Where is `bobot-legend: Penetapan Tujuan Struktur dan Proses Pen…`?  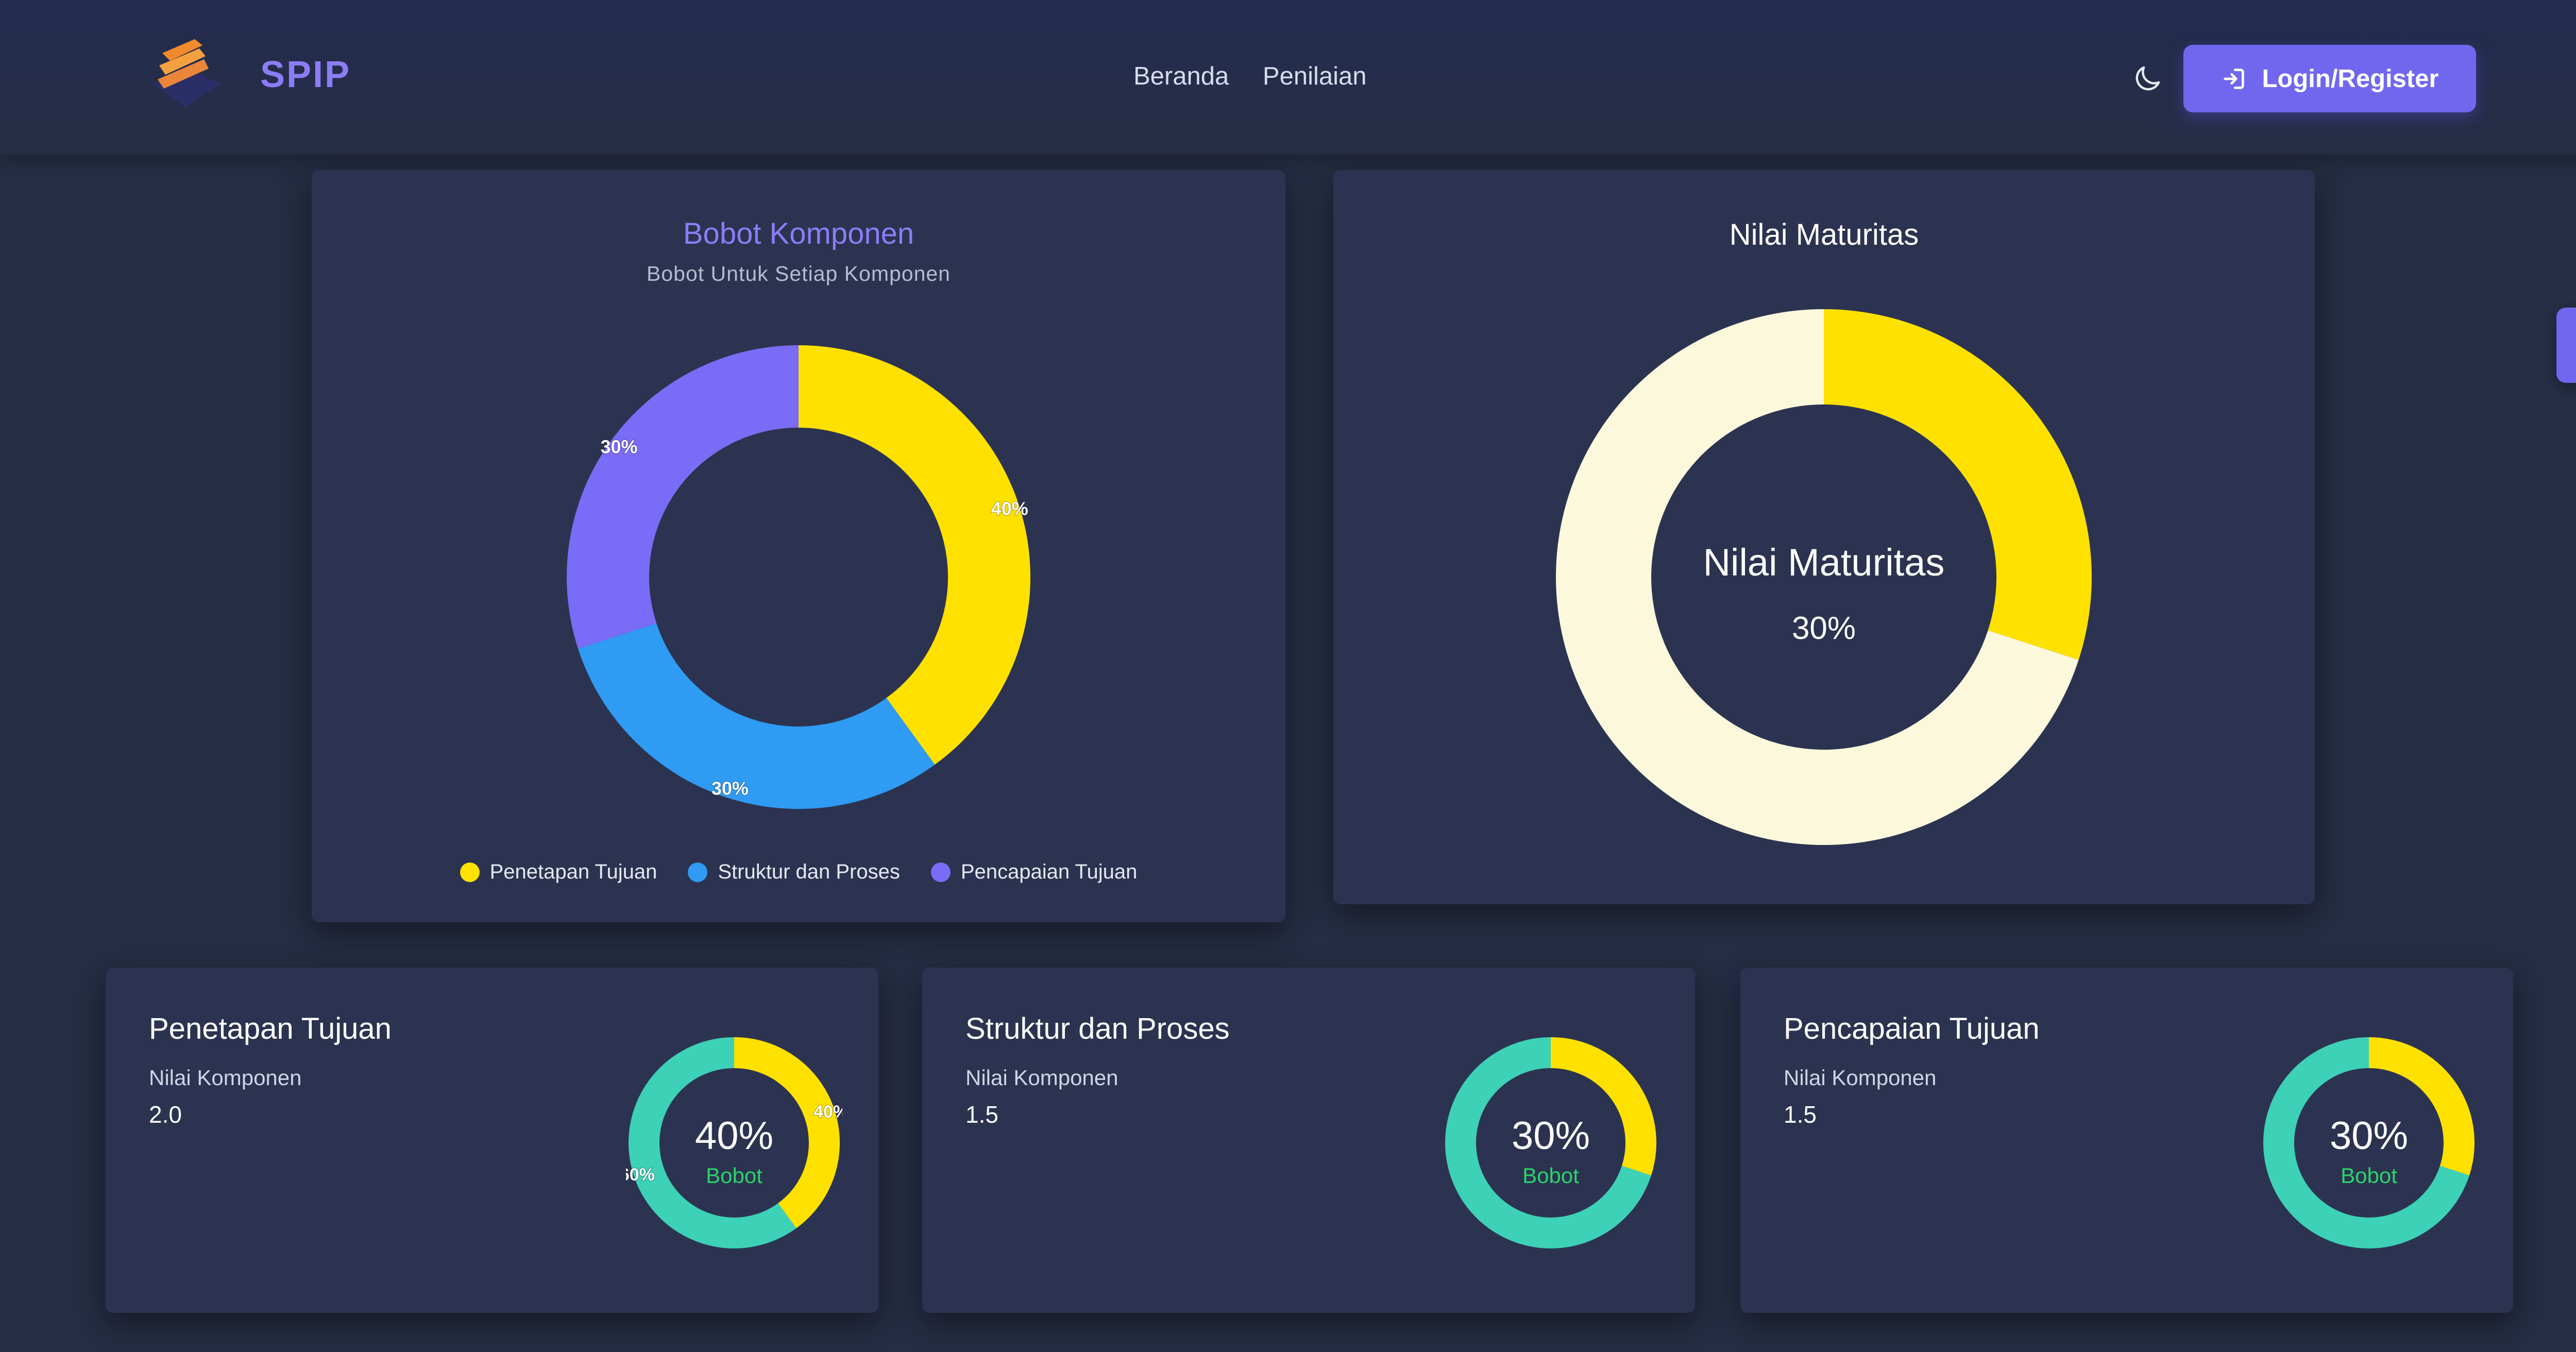 bobot-legend: Penetapan Tujuan Struktur dan Proses Pen… is located at coordinates (799, 872).